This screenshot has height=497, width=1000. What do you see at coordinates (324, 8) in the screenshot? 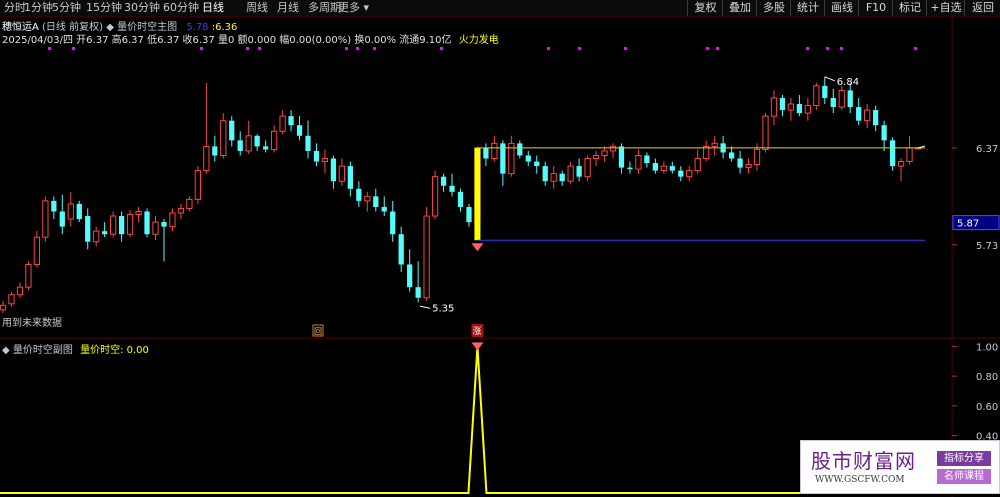
I see `period-tab-9: 多周期` at bounding box center [324, 8].